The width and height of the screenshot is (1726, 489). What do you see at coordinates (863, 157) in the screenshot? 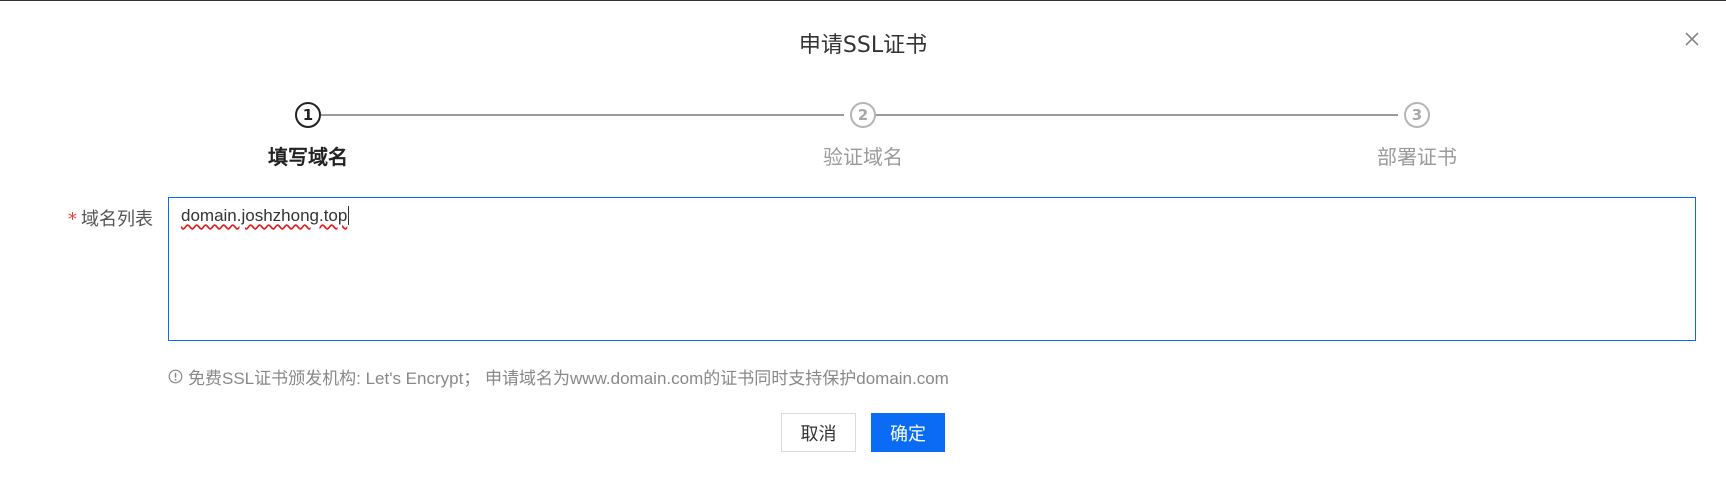
I see `step-2-label: 验证域名` at bounding box center [863, 157].